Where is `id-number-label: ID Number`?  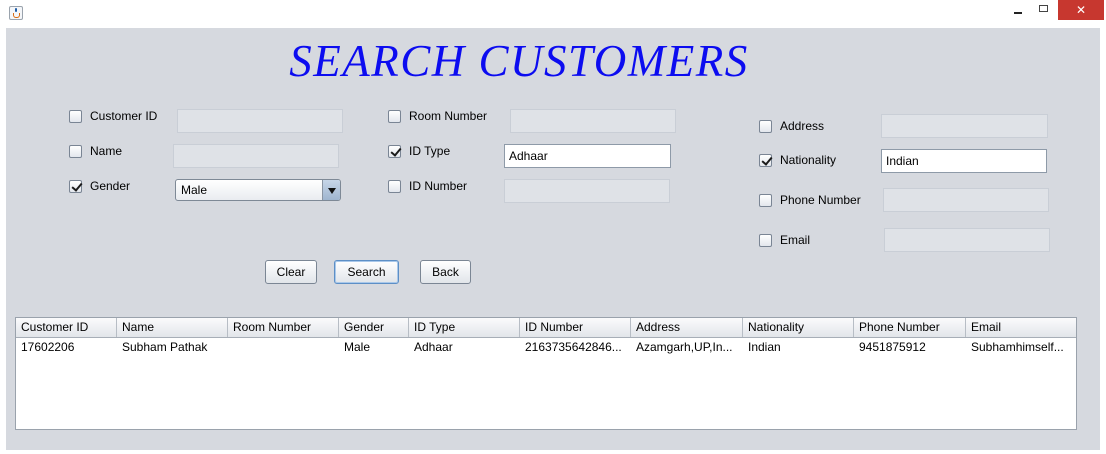
id-number-label: ID Number is located at coordinates (438, 186).